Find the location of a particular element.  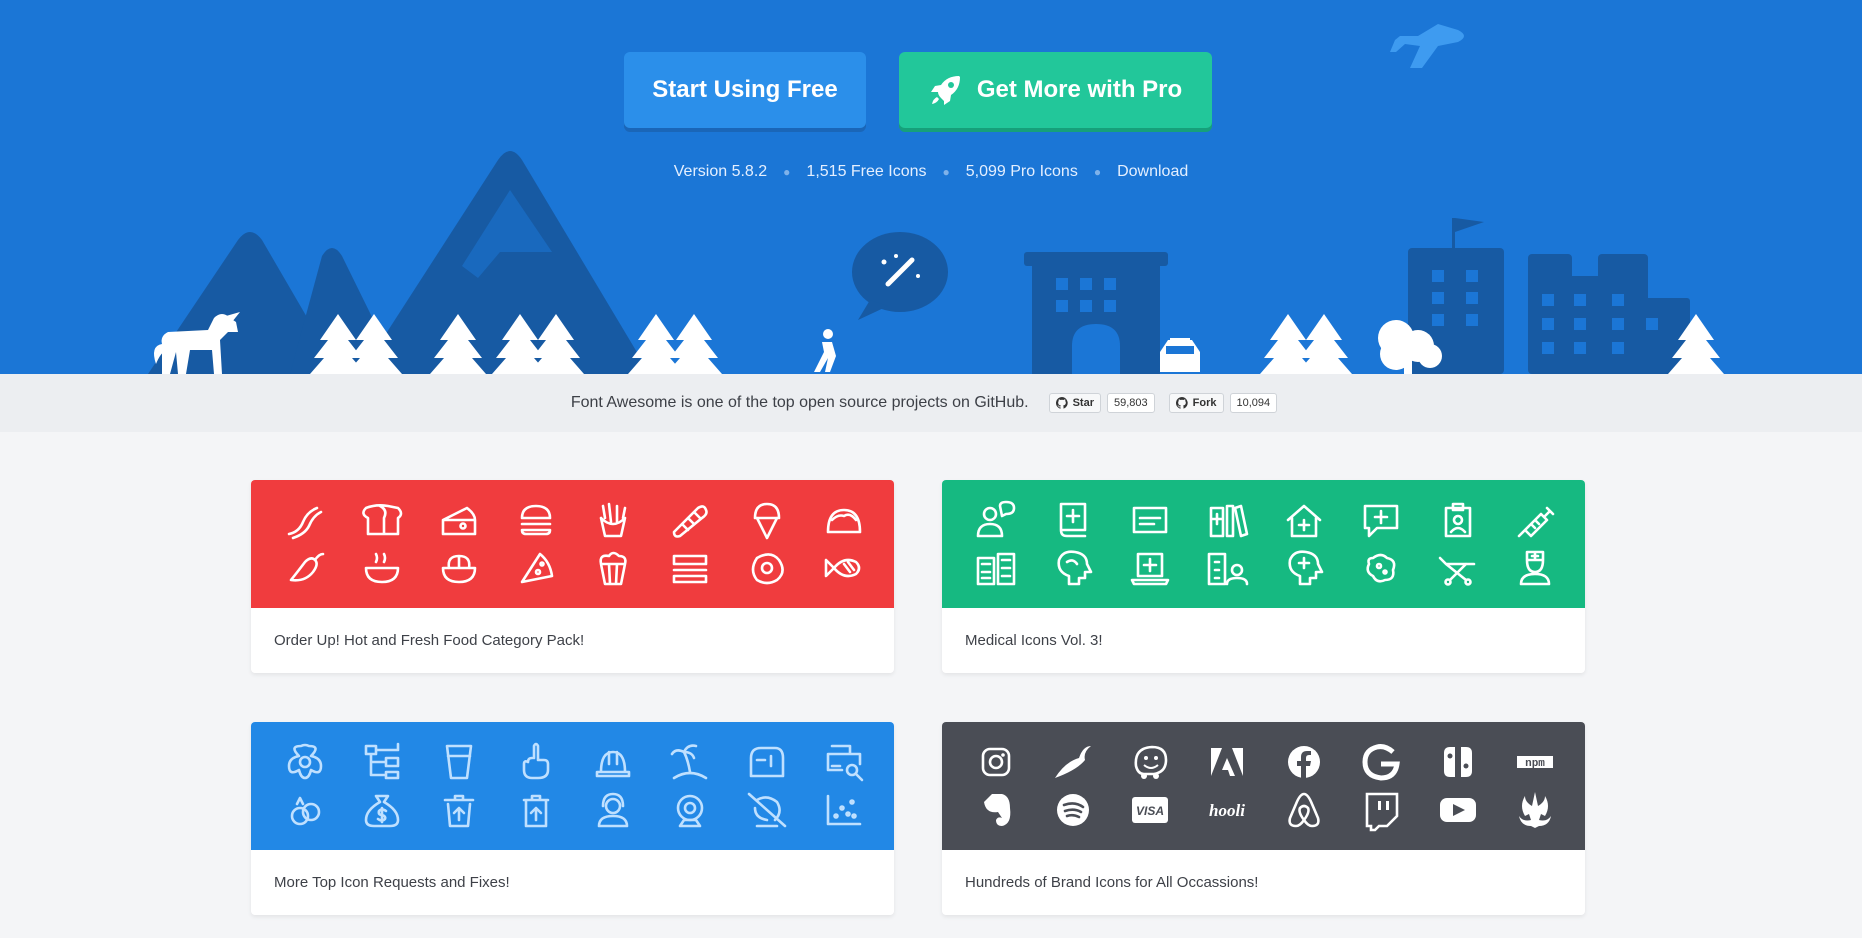

syringe-icon is located at coordinates (1536, 522).